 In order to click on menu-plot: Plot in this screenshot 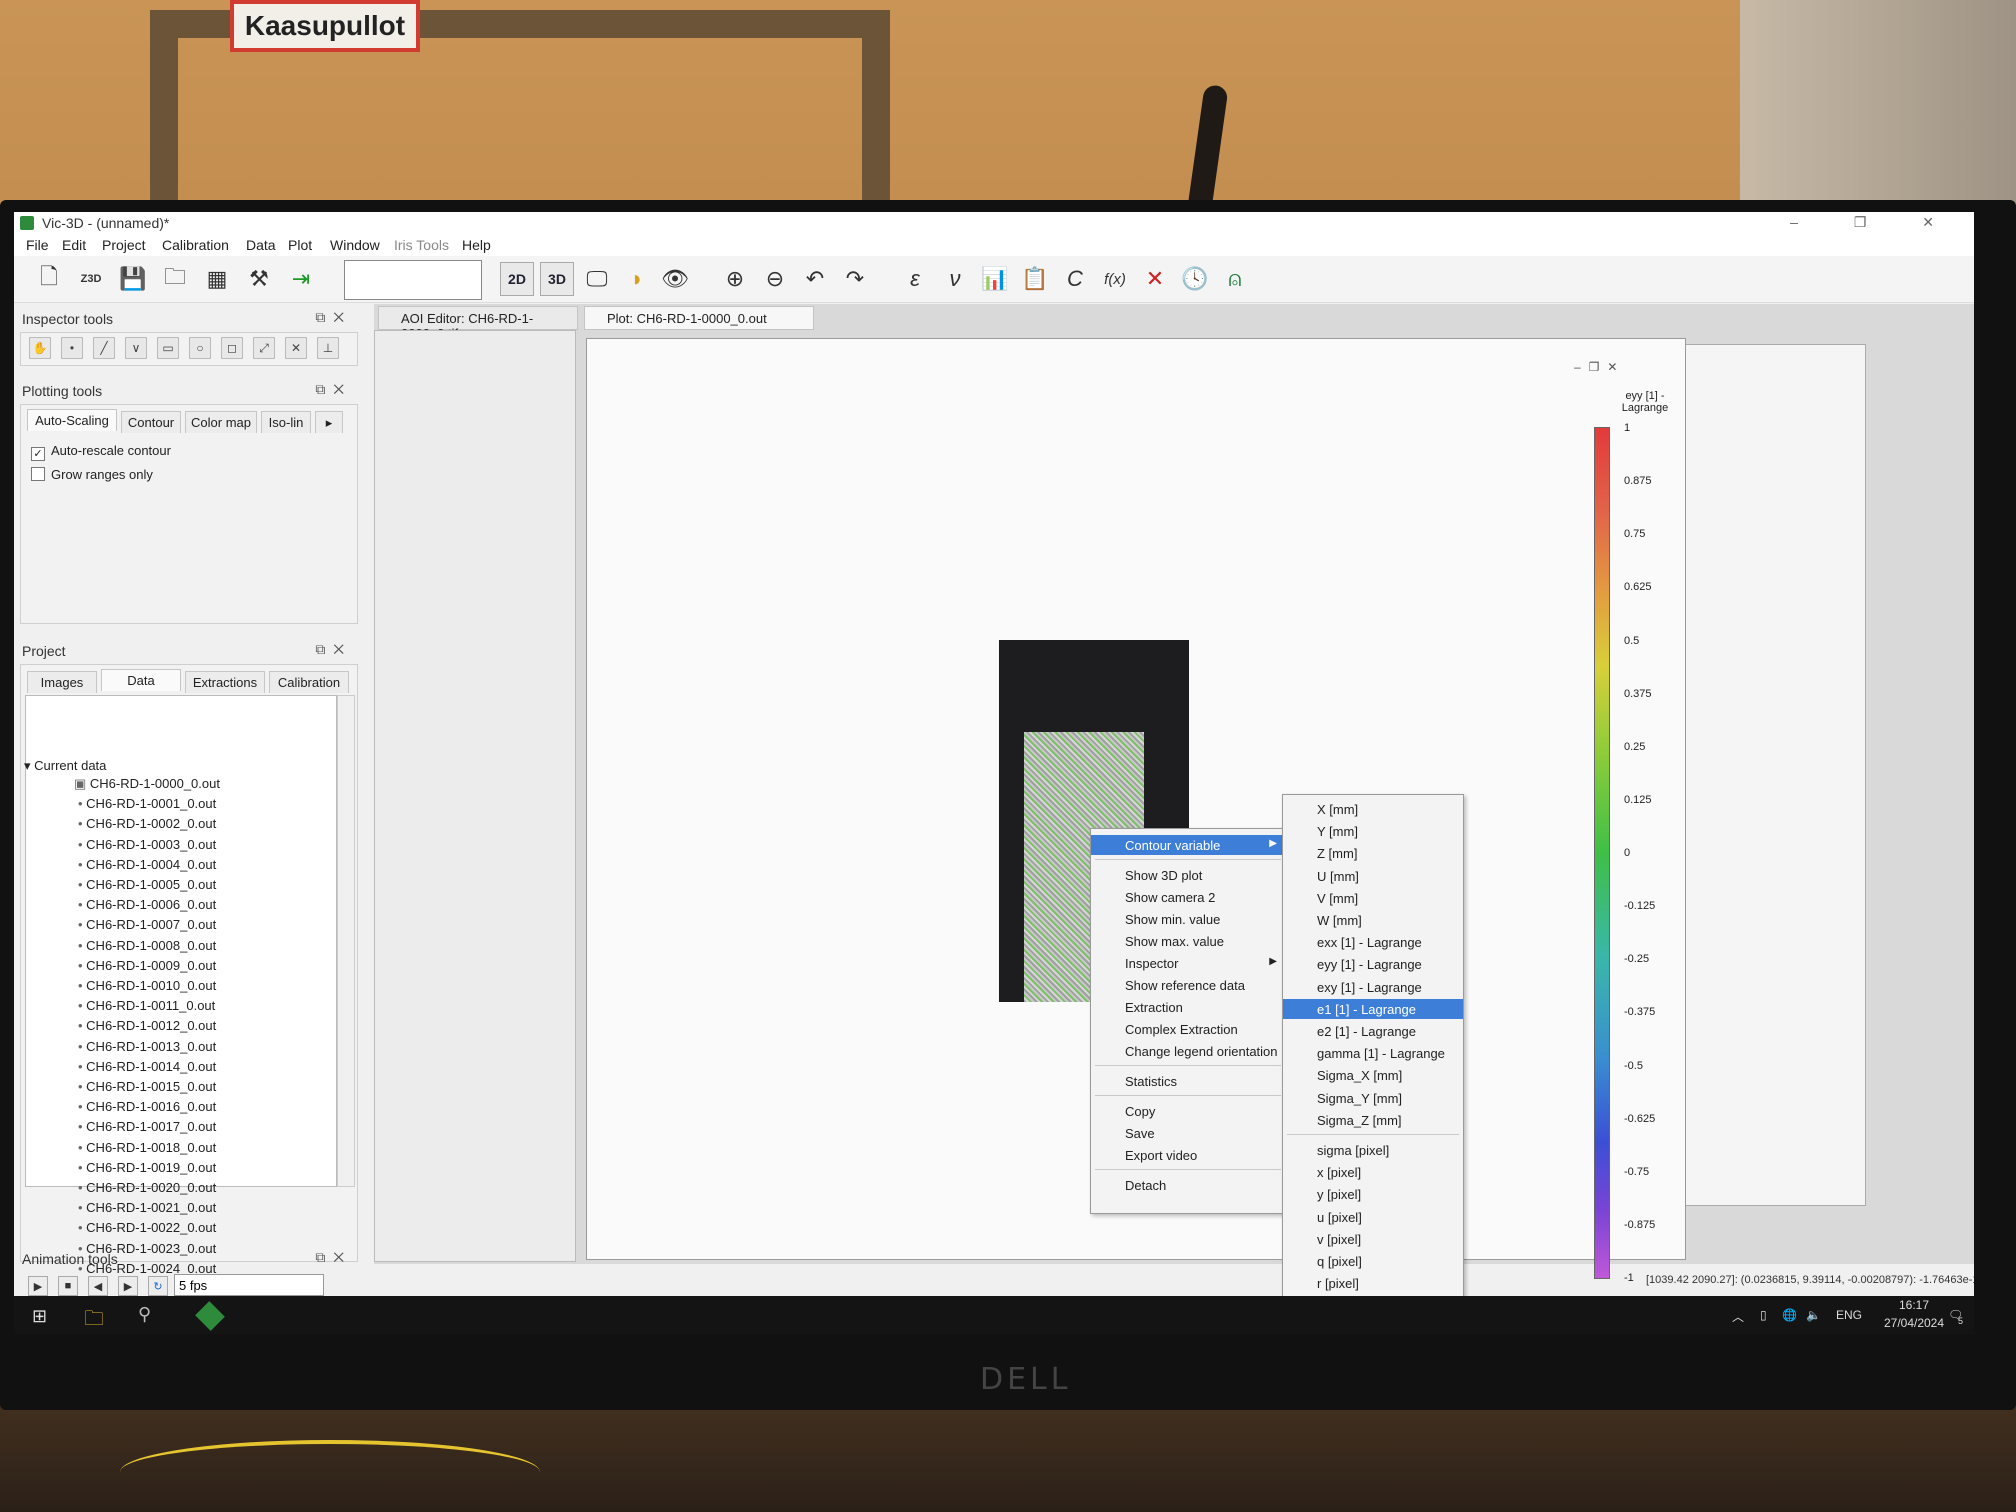, I will do `click(300, 245)`.